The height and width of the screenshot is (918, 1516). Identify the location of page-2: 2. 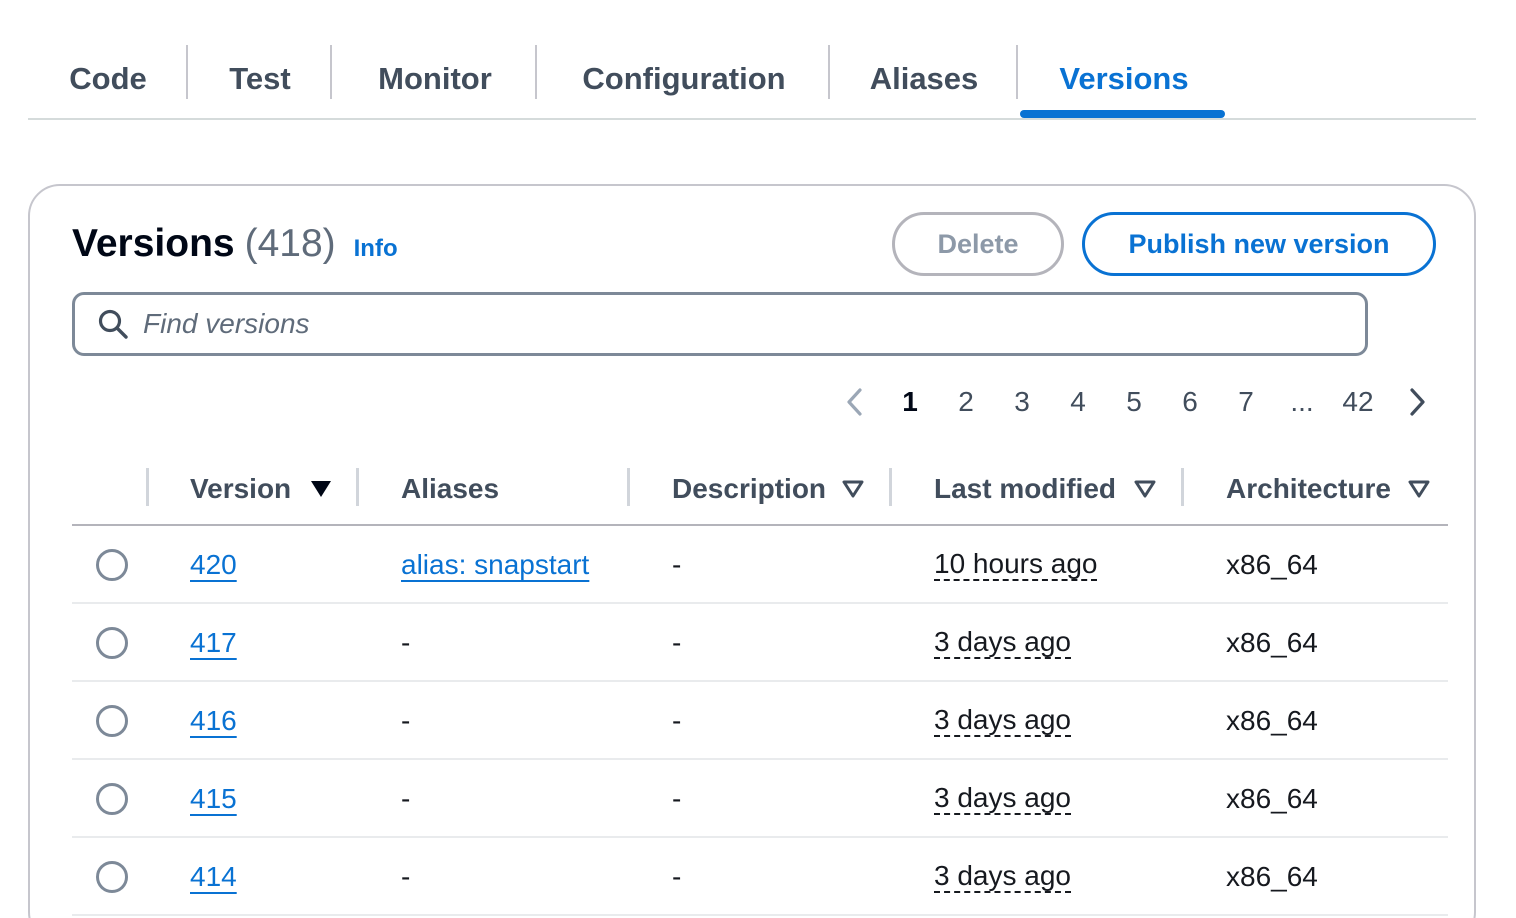
(966, 402).